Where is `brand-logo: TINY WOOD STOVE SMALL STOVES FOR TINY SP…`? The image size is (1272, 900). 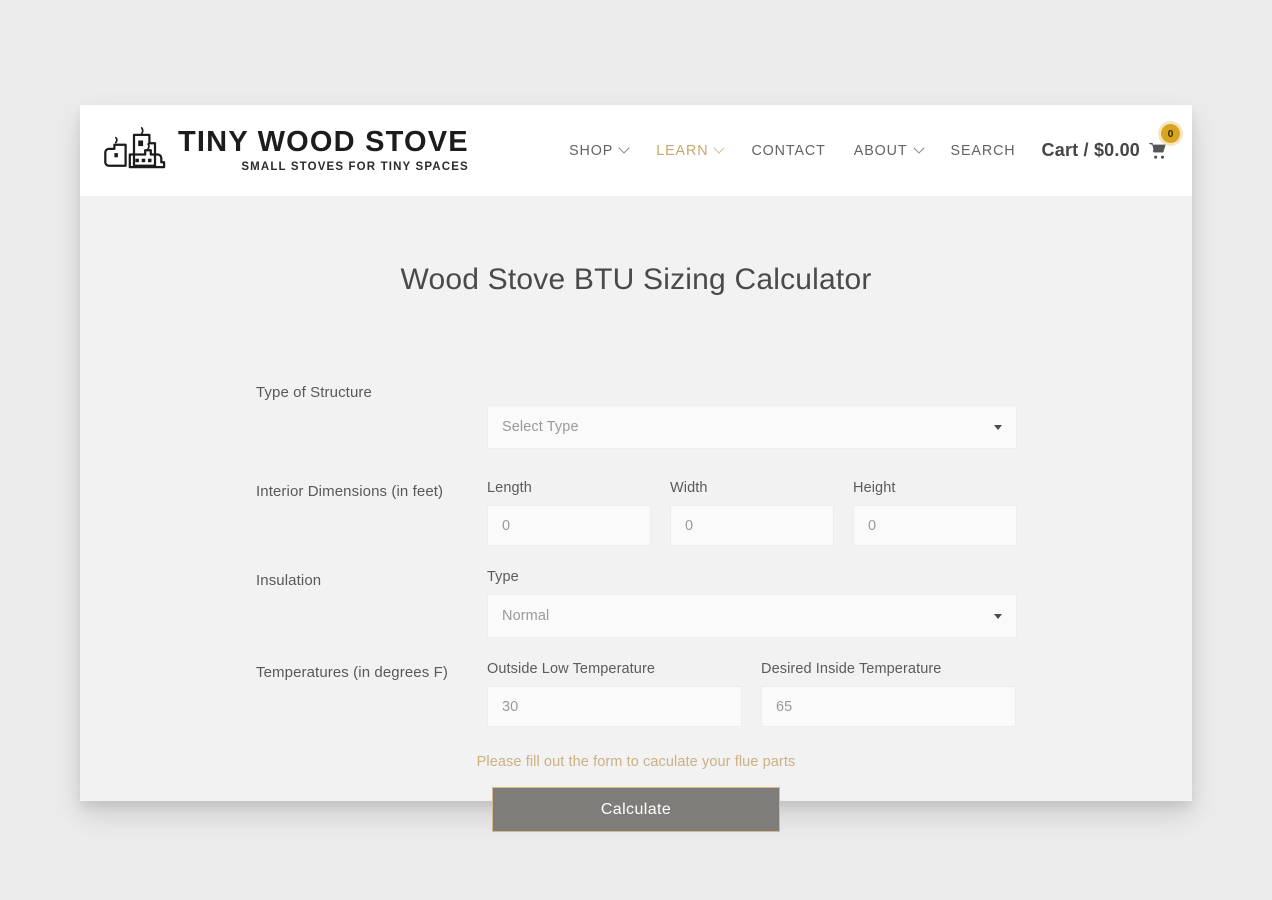
brand-logo: TINY WOOD STOVE SMALL STOVES FOR TINY SP… is located at coordinates (284, 151).